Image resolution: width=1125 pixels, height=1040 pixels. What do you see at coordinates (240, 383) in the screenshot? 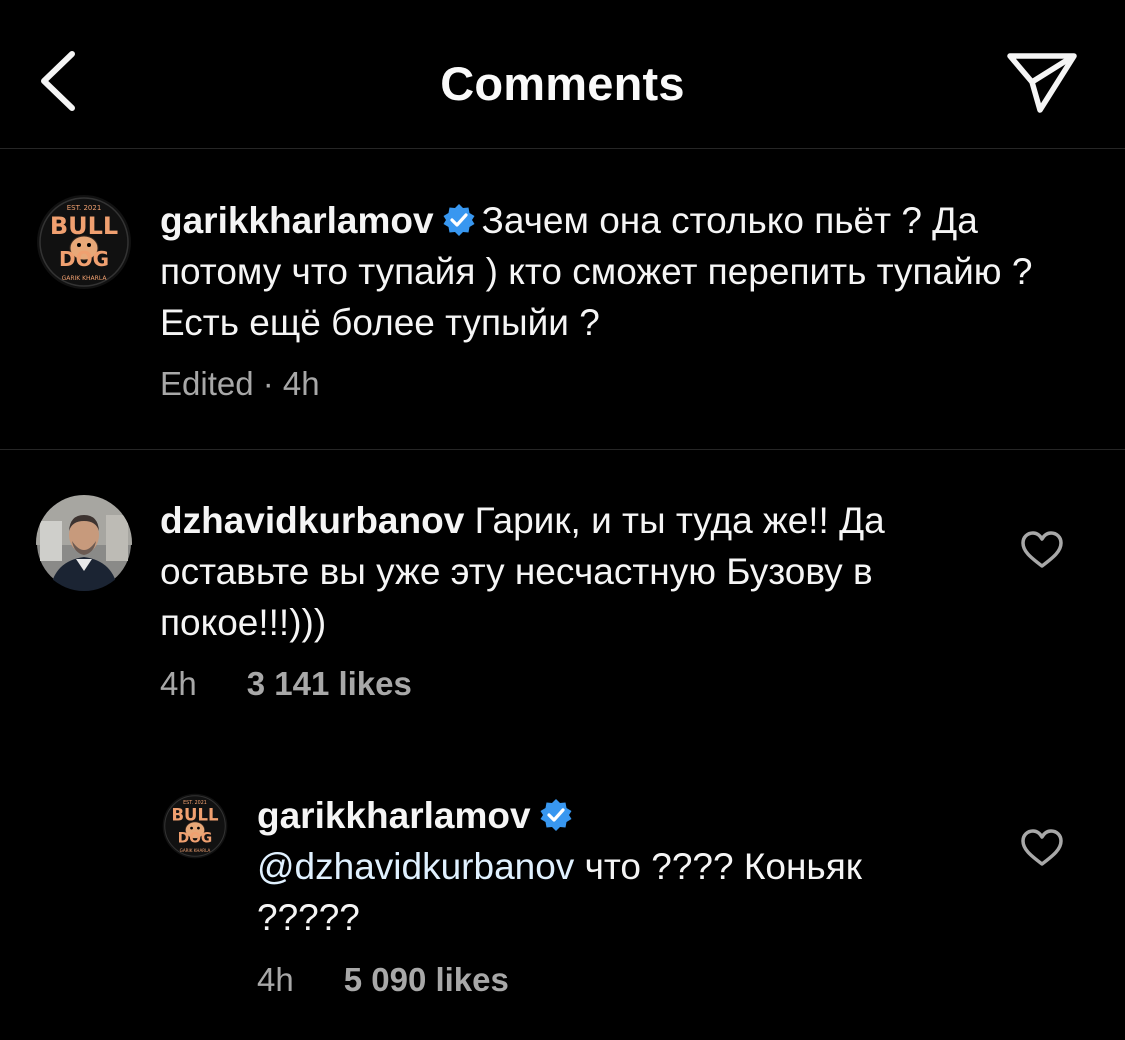
I see `caption-meta: Edited · 4h` at bounding box center [240, 383].